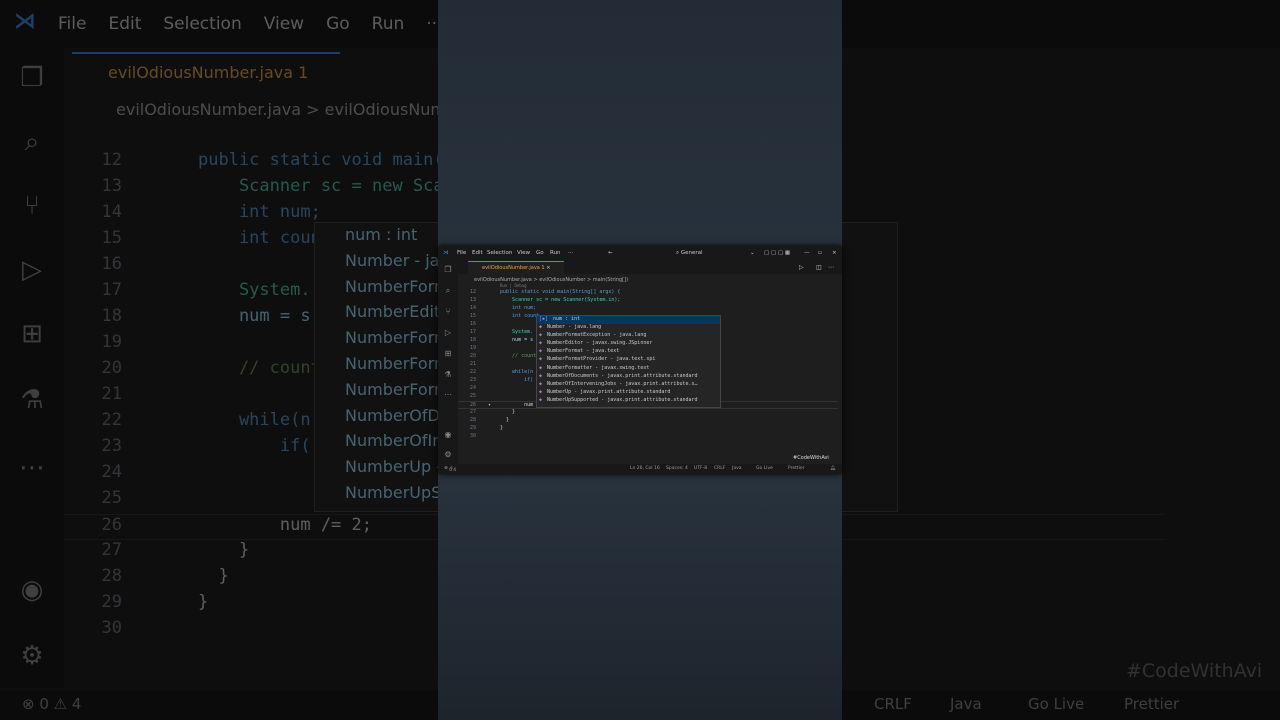 This screenshot has width=1280, height=720. What do you see at coordinates (719, 468) in the screenshot?
I see `status-eol: CRLF` at bounding box center [719, 468].